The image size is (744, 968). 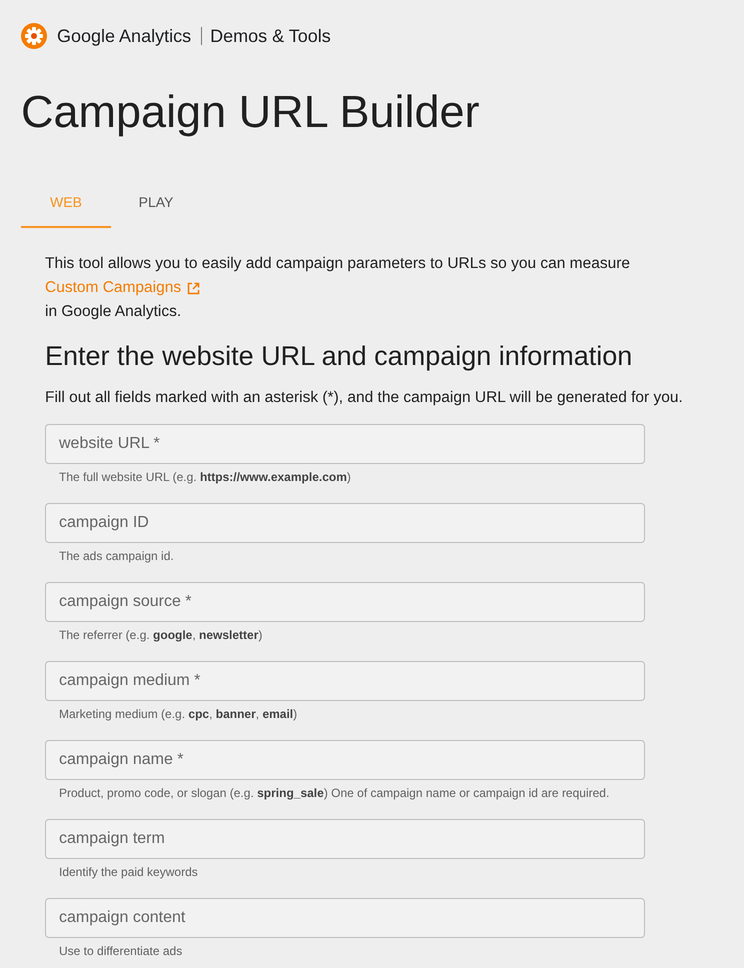 I want to click on input-field: campaign medium *, so click(x=345, y=681).